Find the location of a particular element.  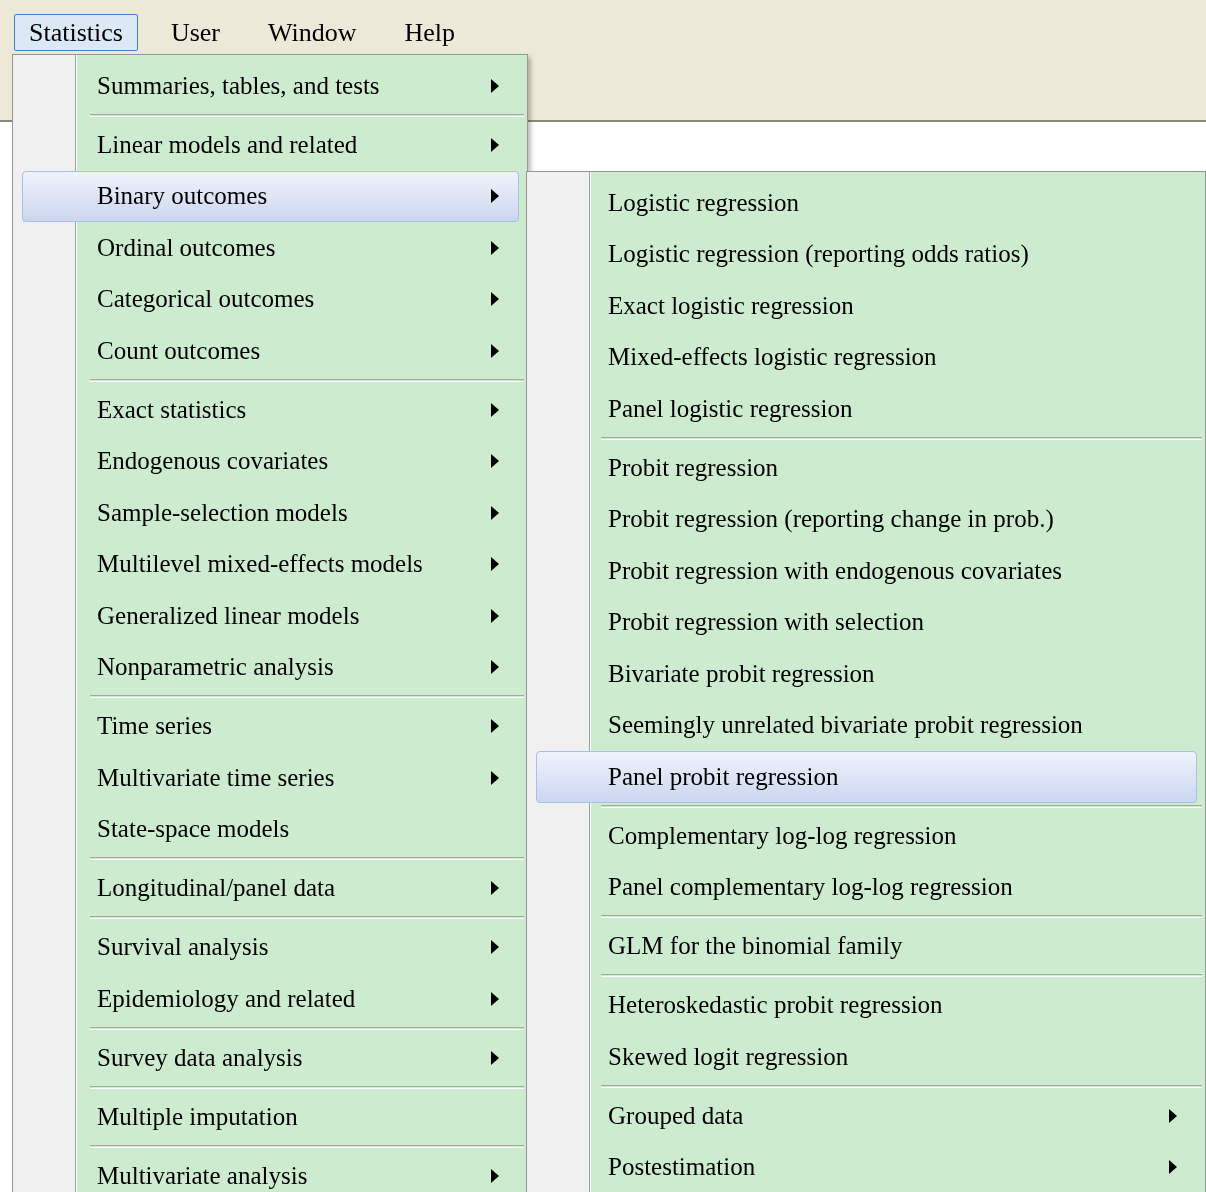

menu-item: State-space models is located at coordinates (270, 829).